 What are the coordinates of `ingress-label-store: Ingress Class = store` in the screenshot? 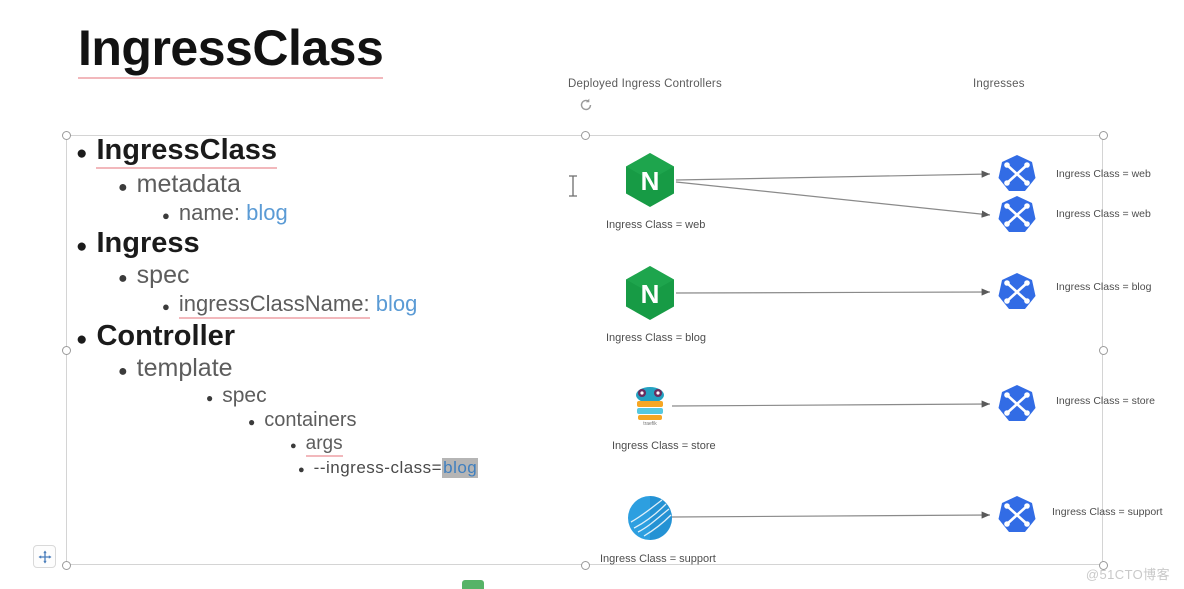 It's located at (1105, 401).